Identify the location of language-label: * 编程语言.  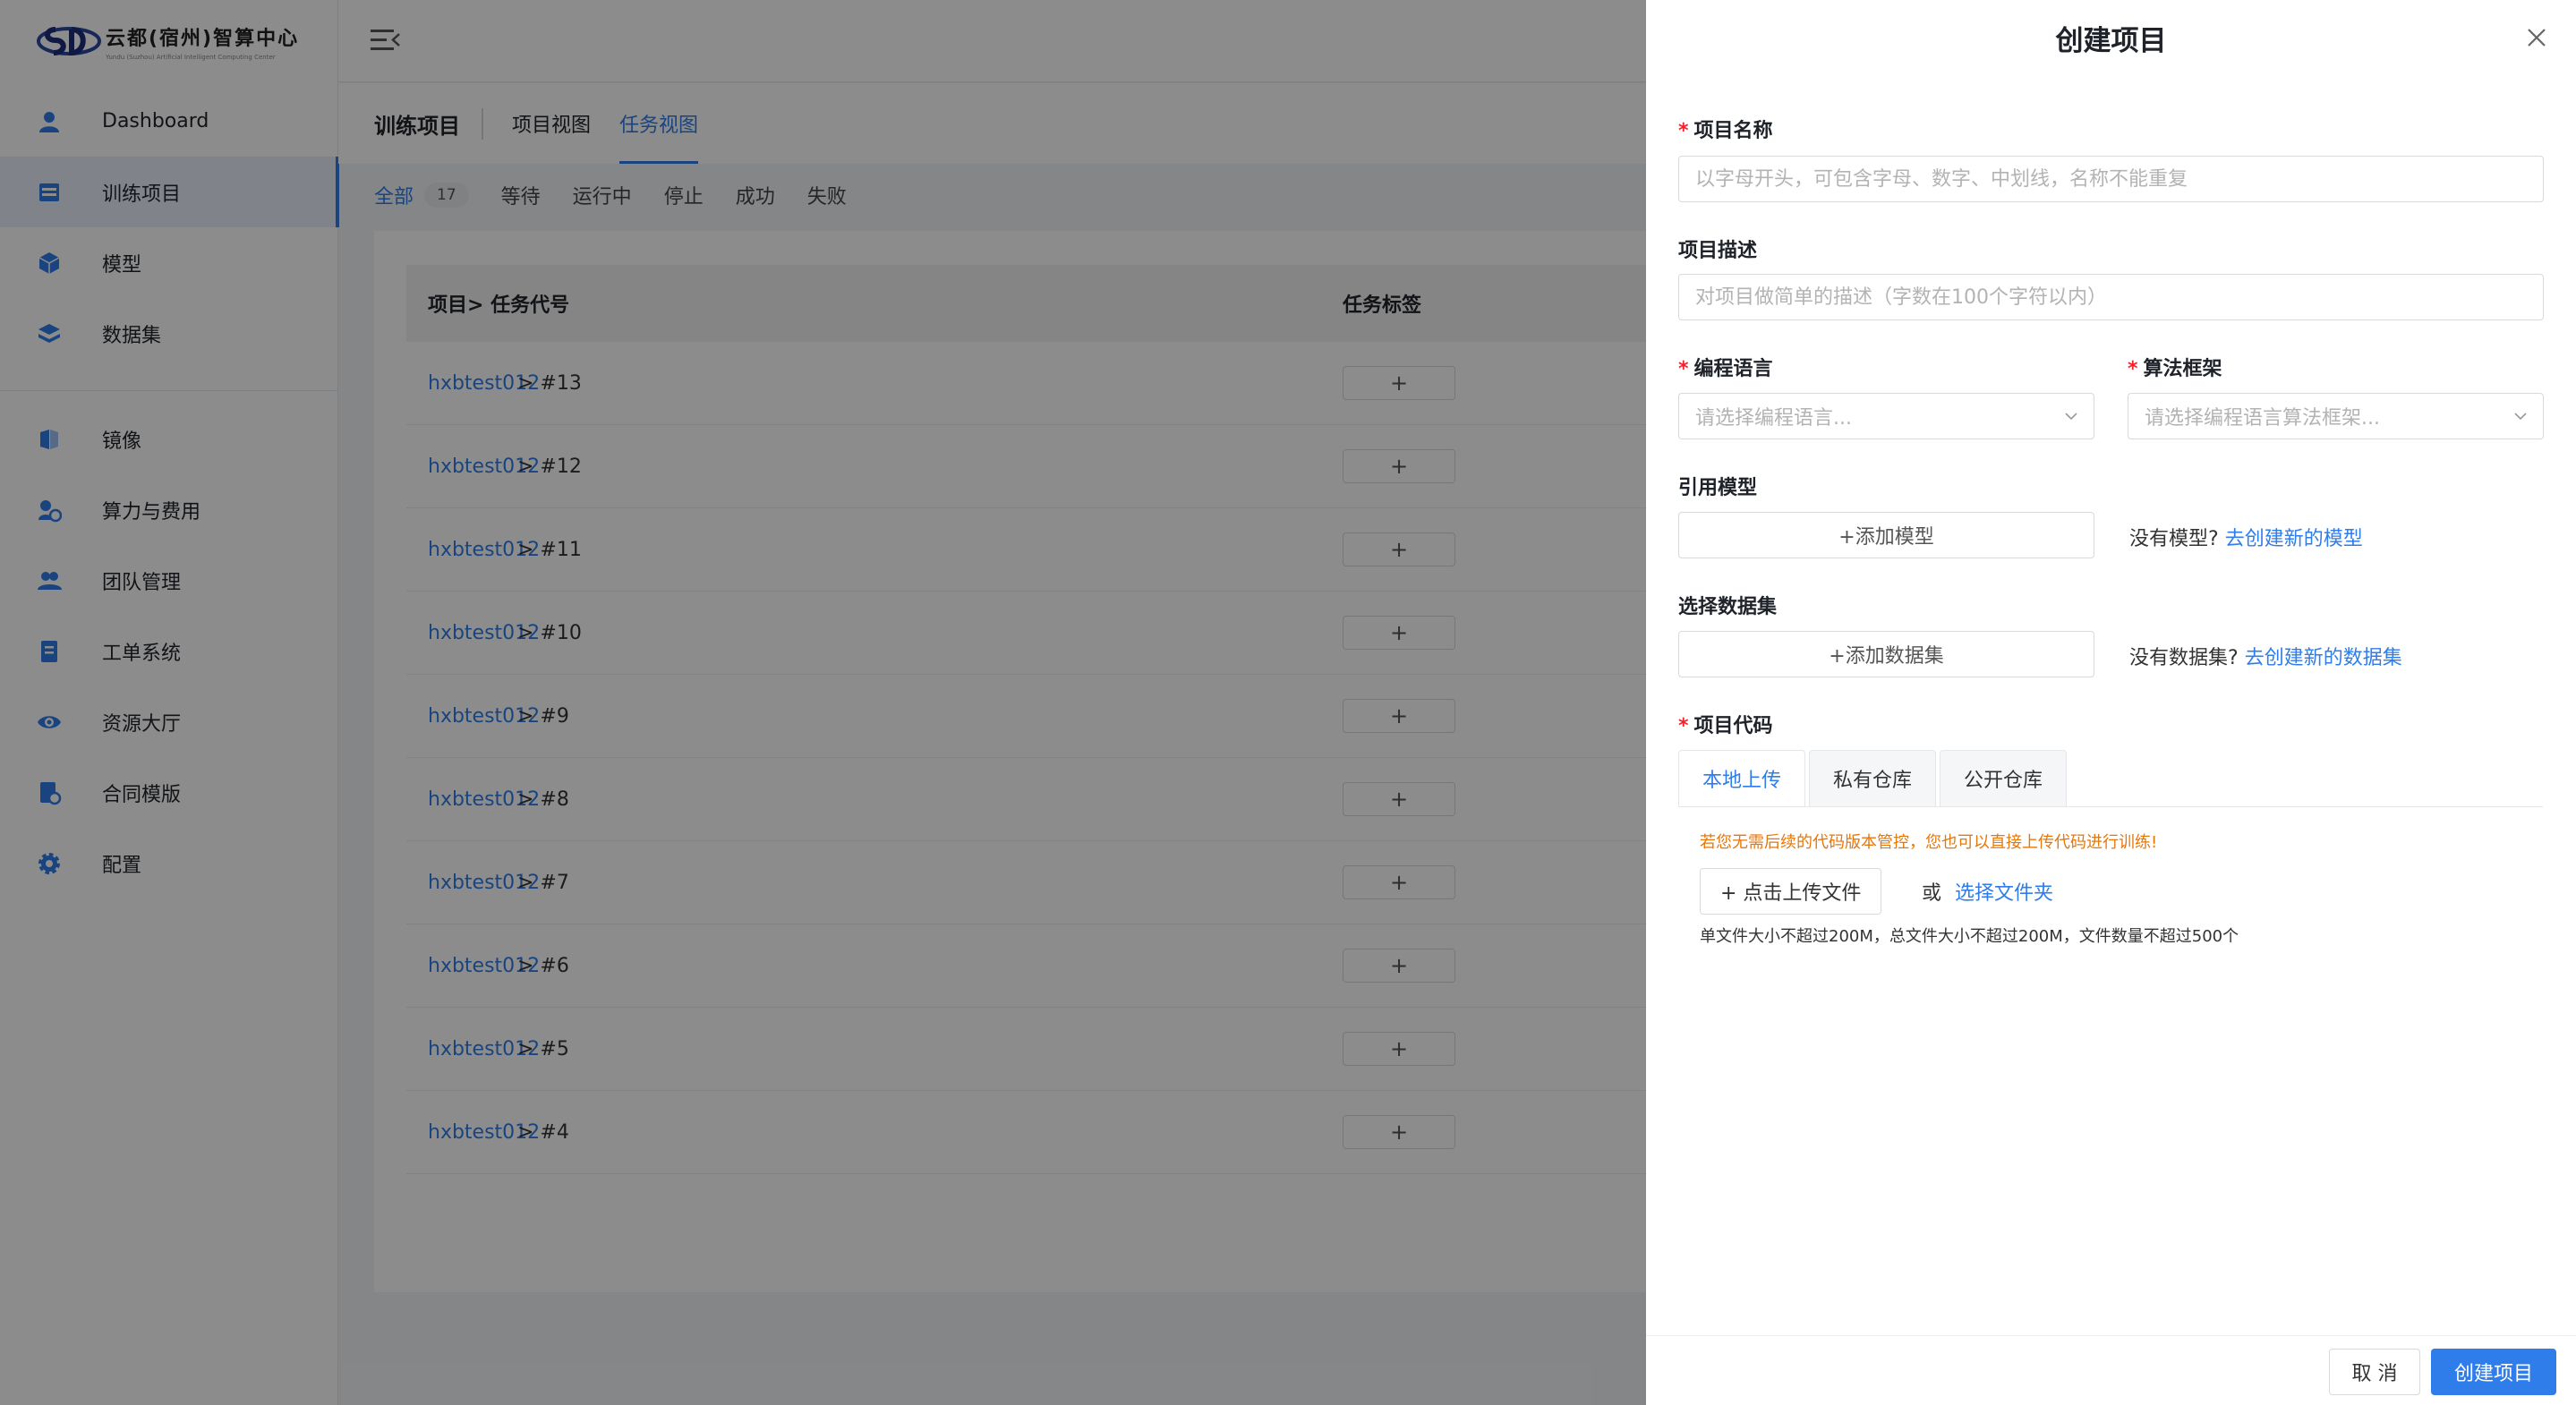
(1725, 367).